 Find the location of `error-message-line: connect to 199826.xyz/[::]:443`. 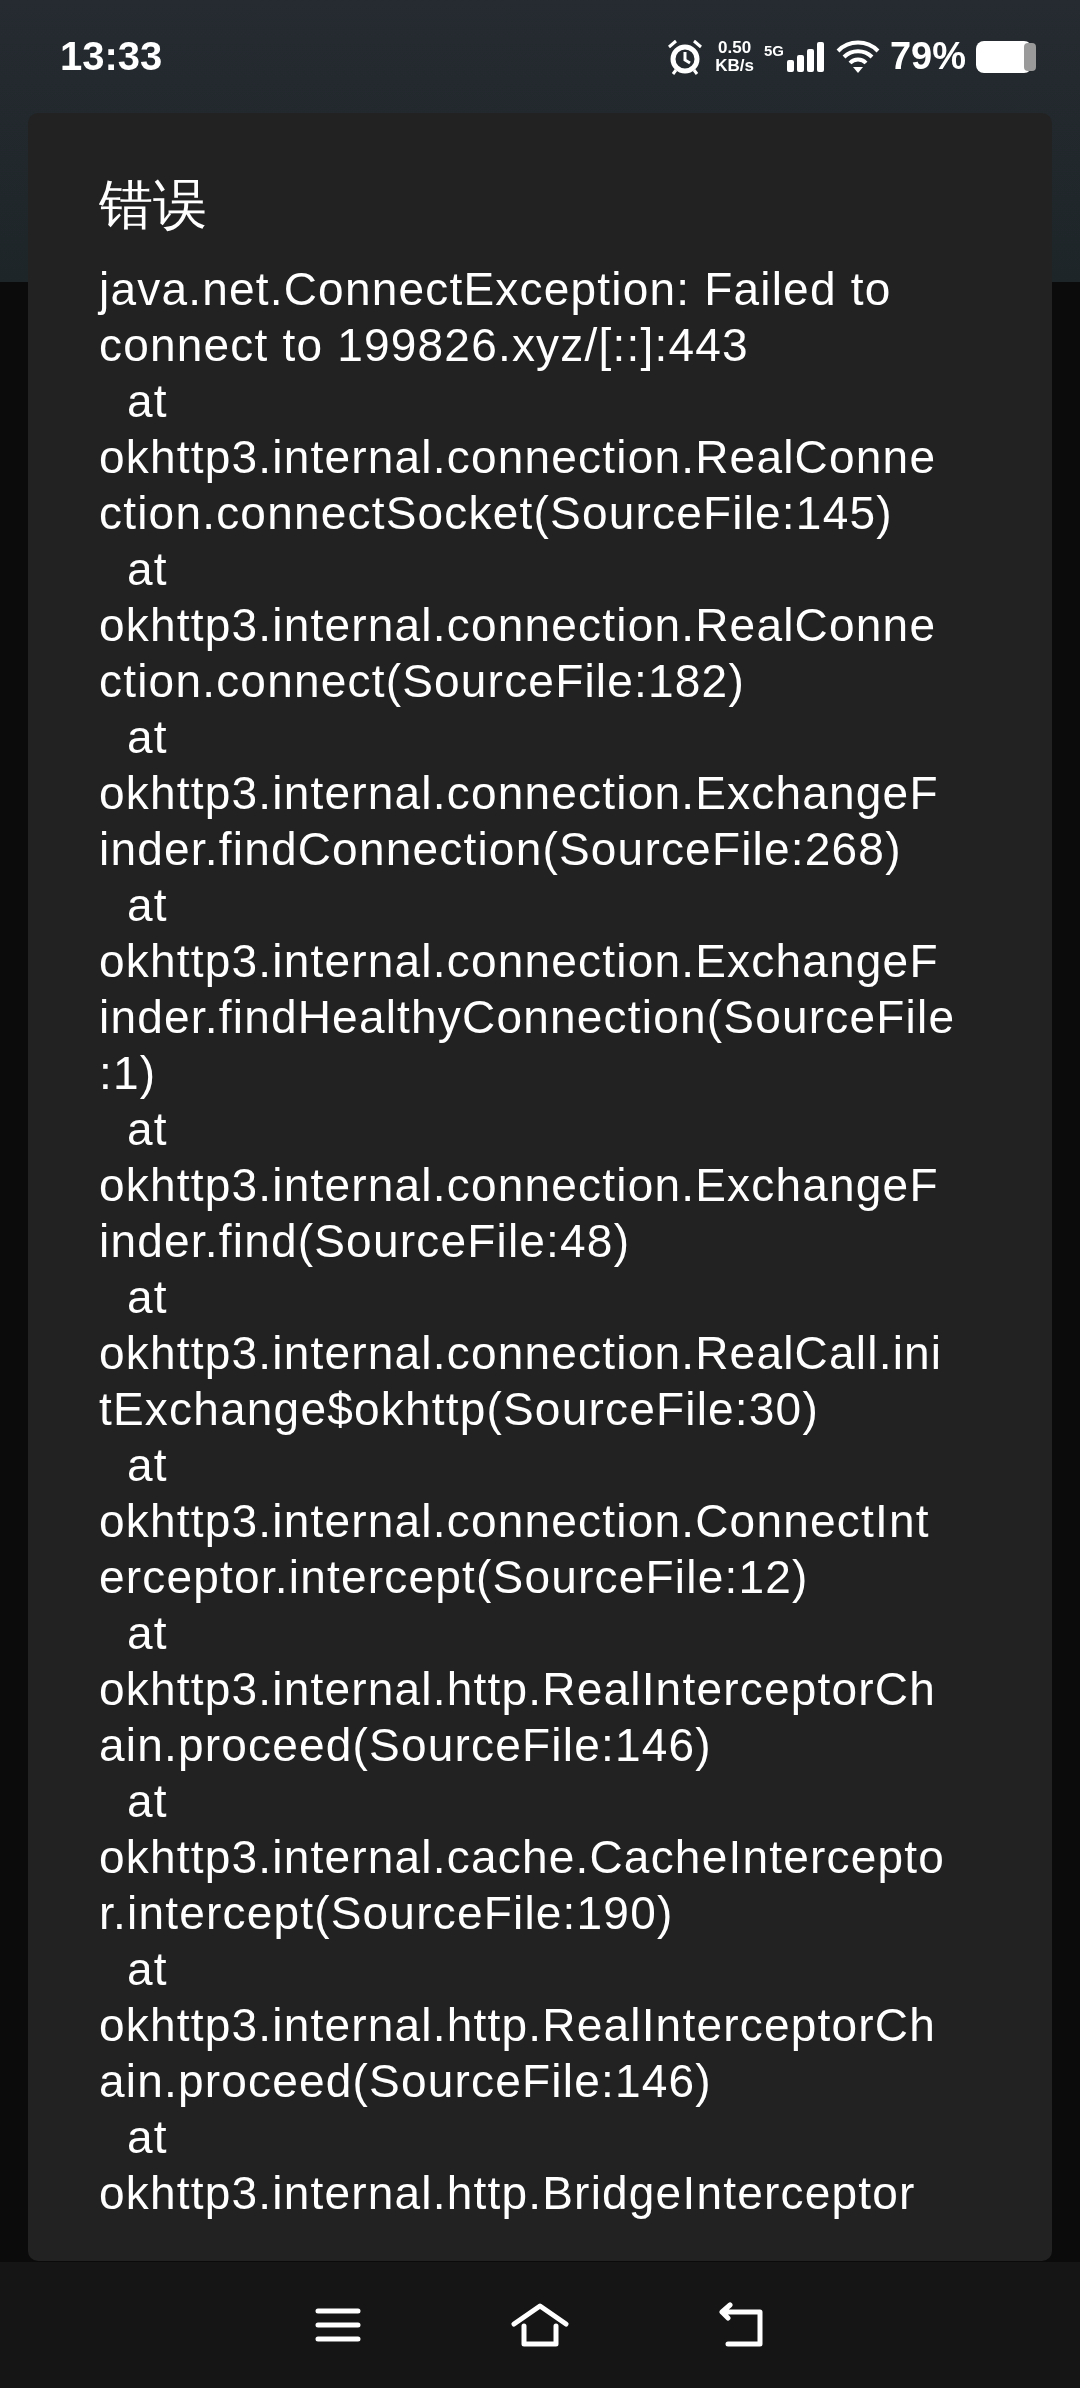

error-message-line: connect to 199826.xyz/[::]:443 is located at coordinates (424, 345).